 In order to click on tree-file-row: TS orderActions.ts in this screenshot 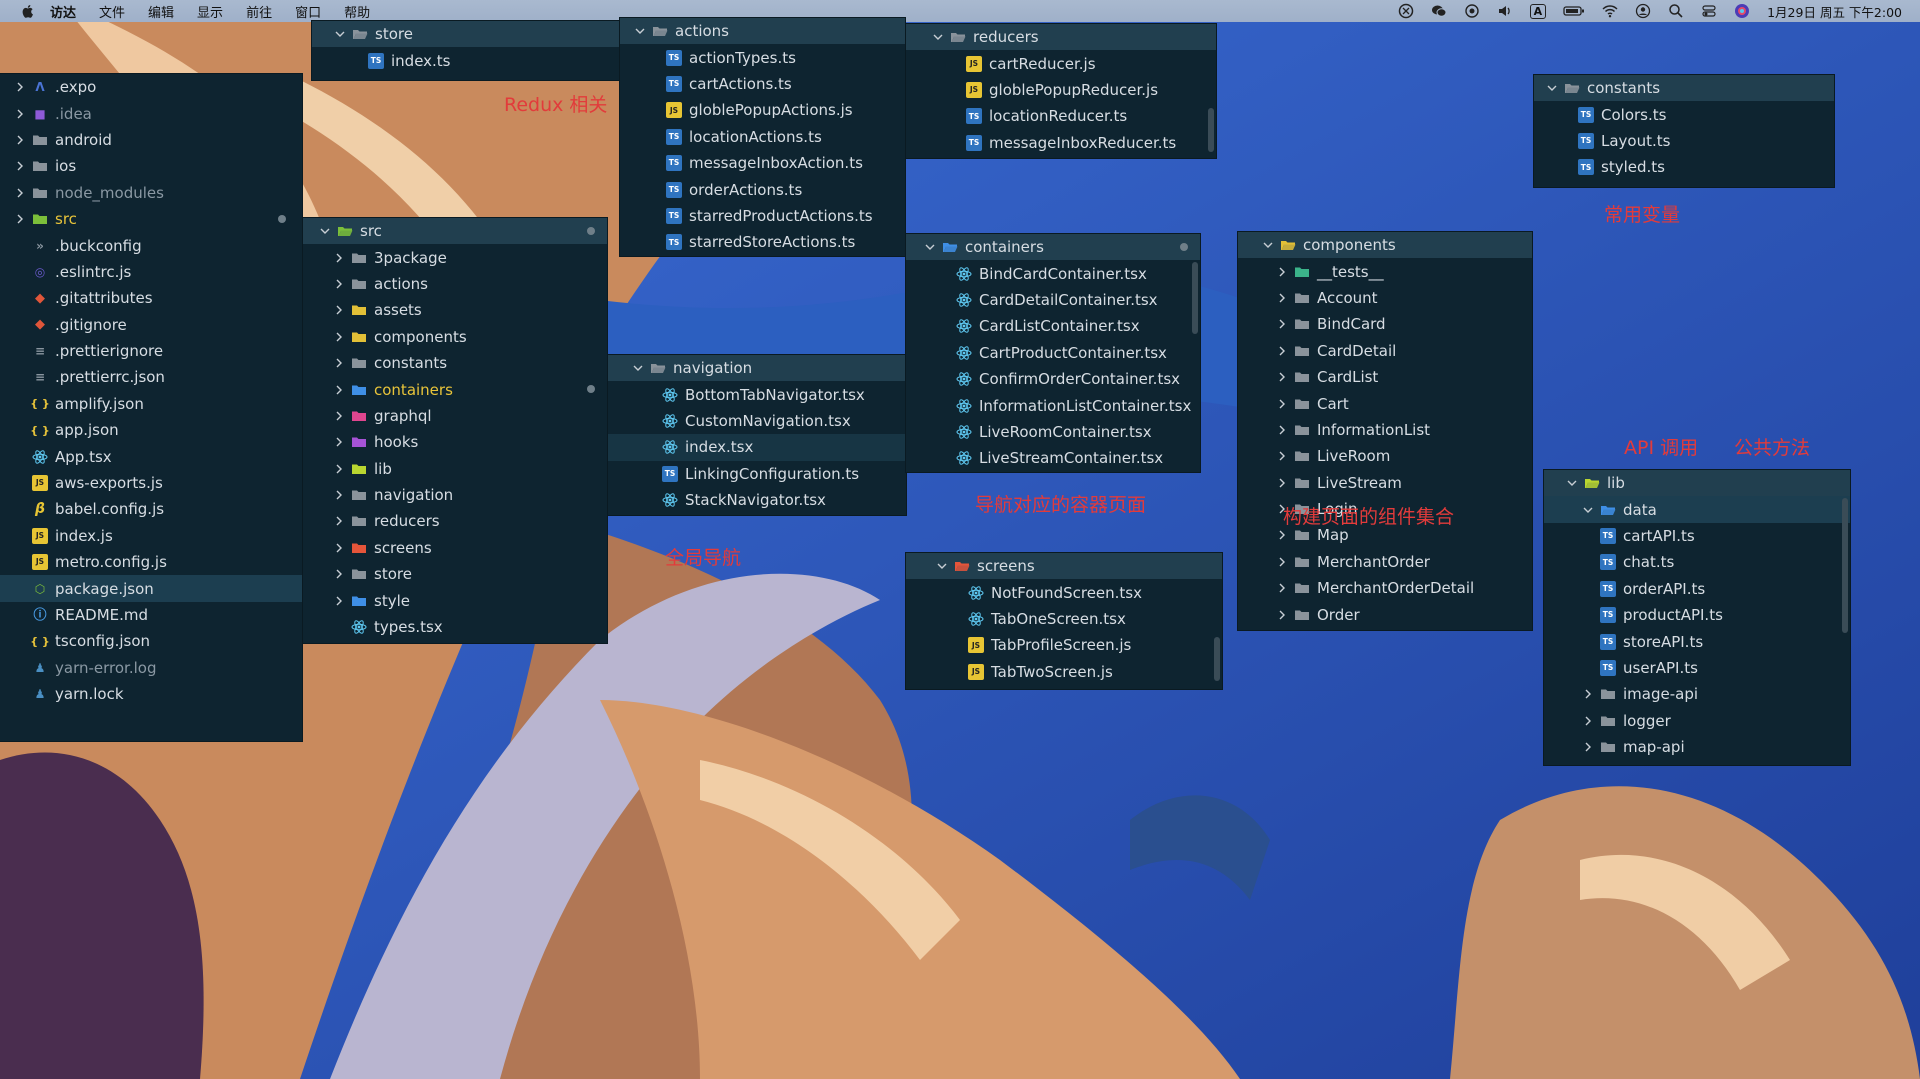, I will do `click(762, 189)`.